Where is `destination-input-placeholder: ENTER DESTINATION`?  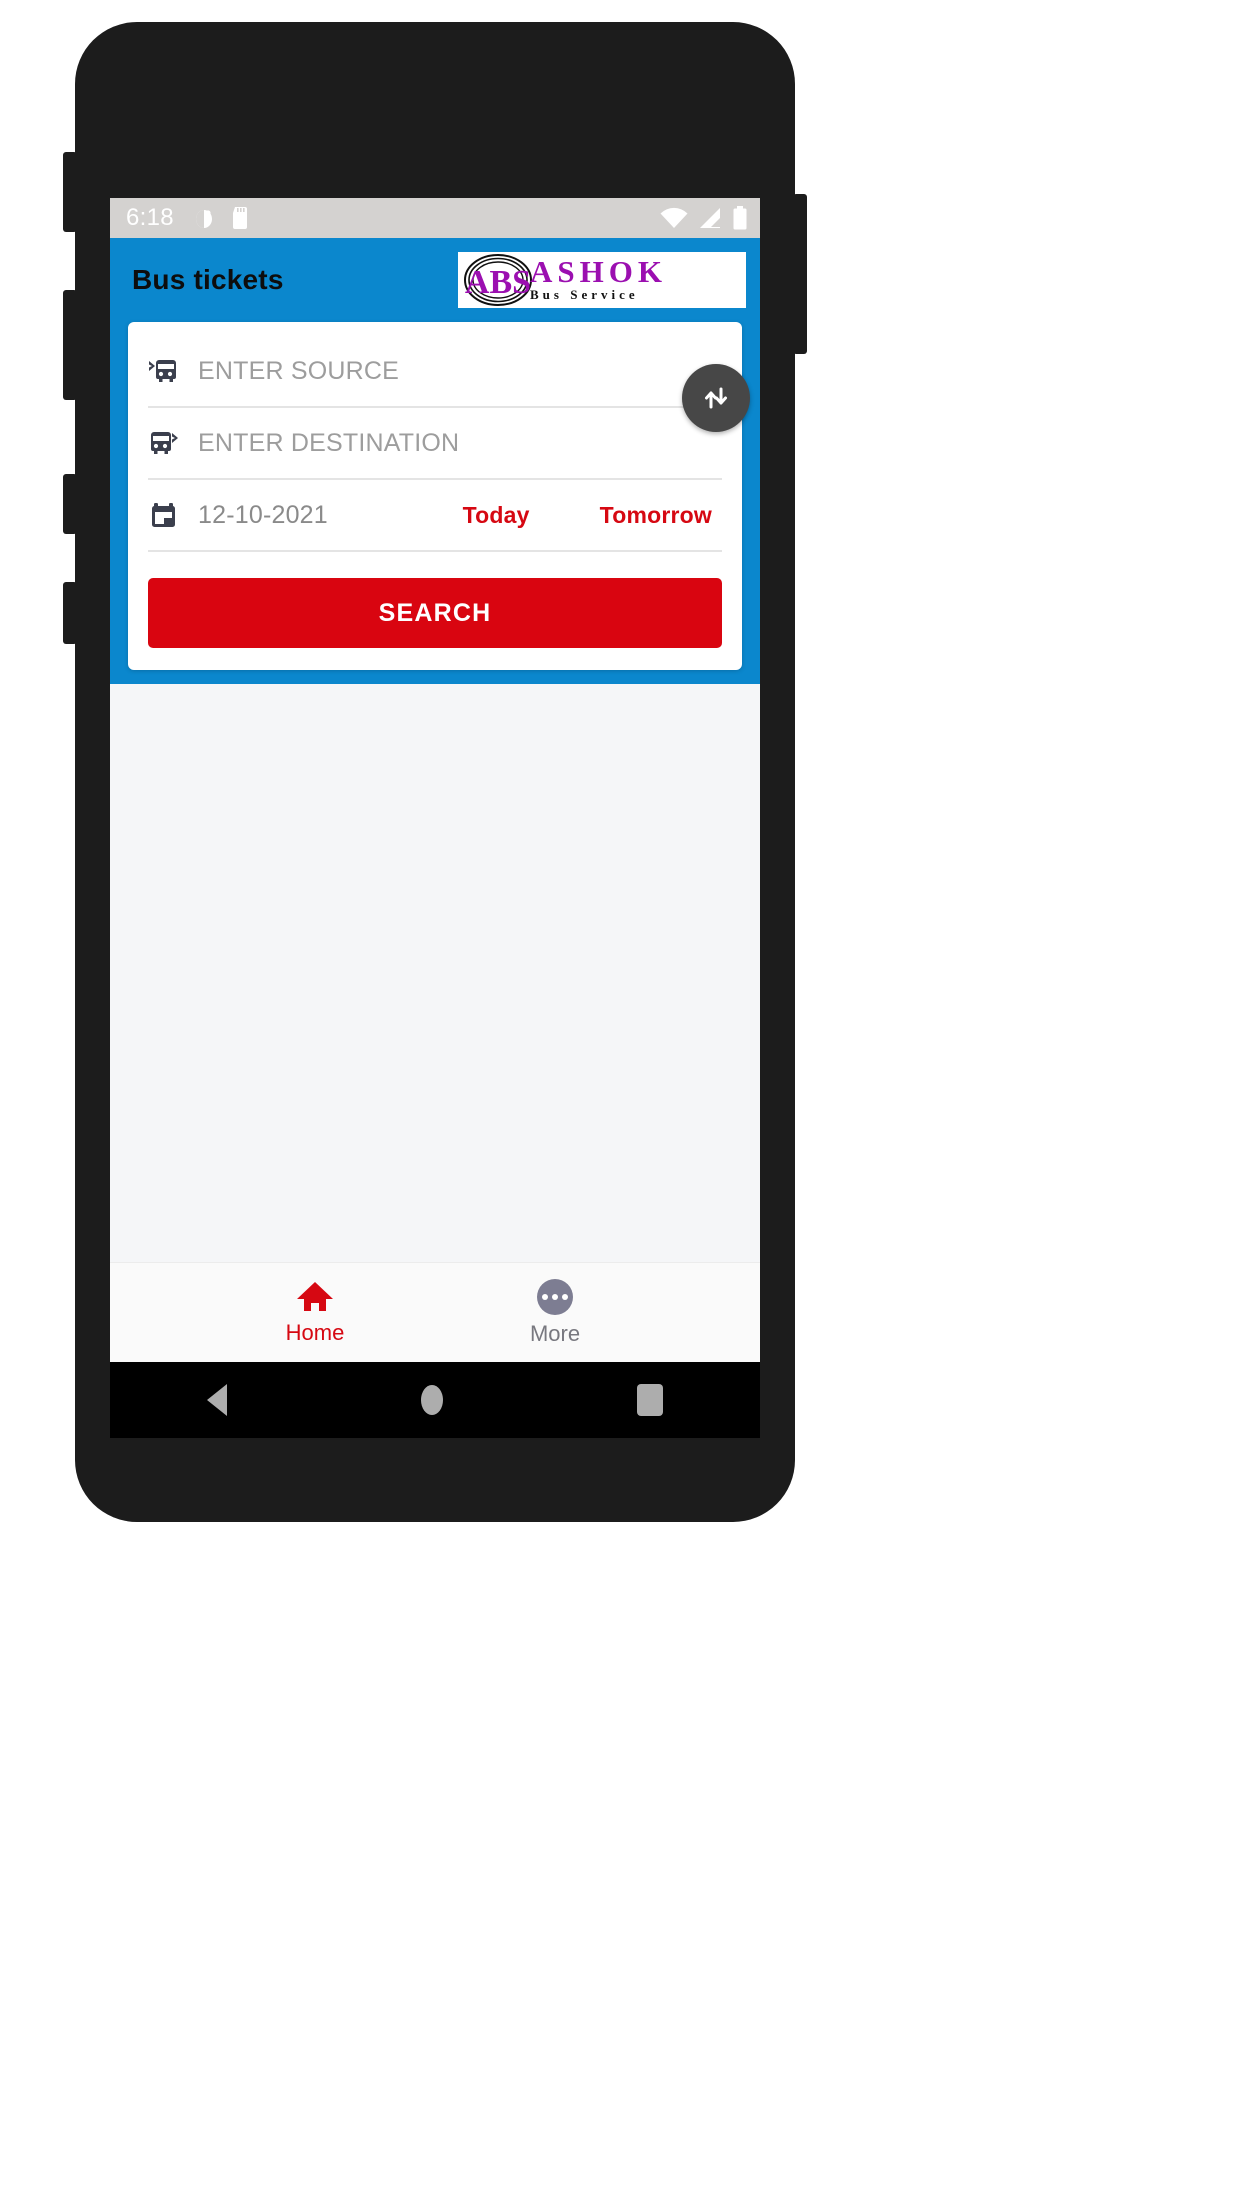
destination-input-placeholder: ENTER DESTINATION is located at coordinates (329, 442).